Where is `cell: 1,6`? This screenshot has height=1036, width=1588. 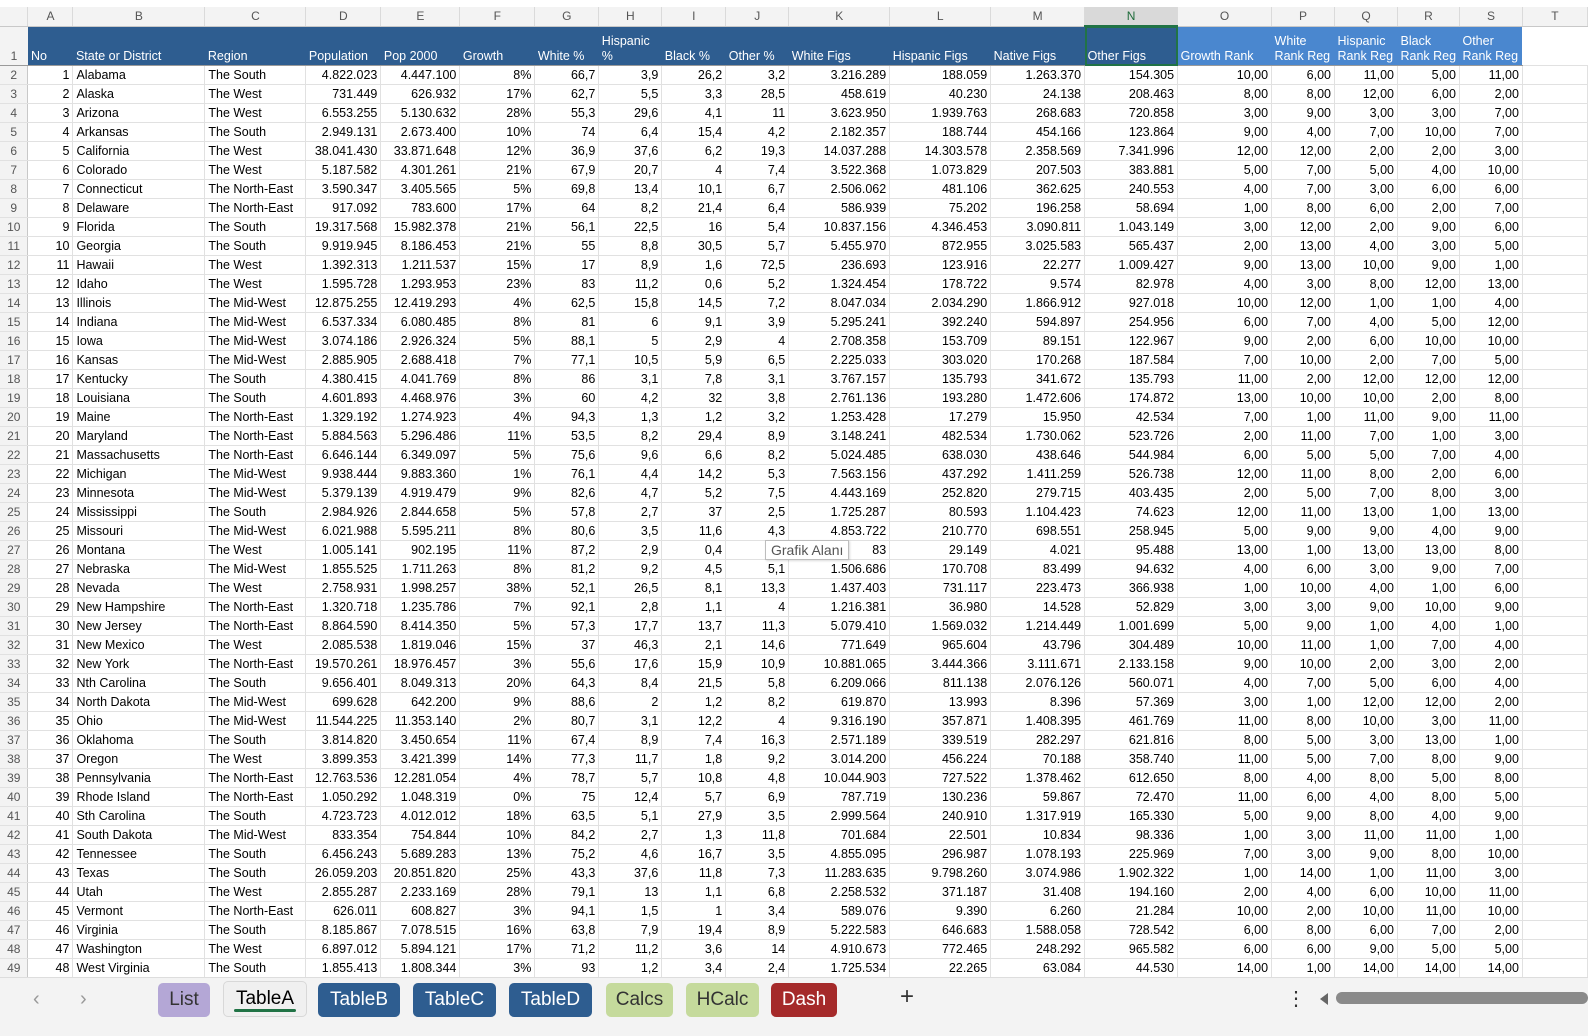 cell: 1,6 is located at coordinates (694, 265).